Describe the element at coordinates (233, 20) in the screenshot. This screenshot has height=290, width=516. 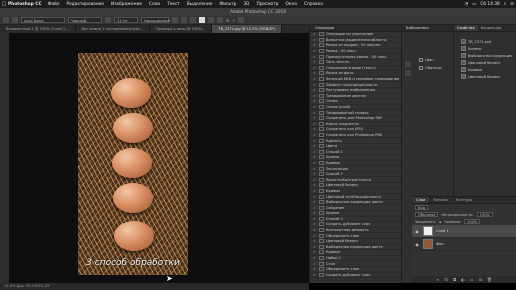
I see `commit-icon: ✓` at that location.